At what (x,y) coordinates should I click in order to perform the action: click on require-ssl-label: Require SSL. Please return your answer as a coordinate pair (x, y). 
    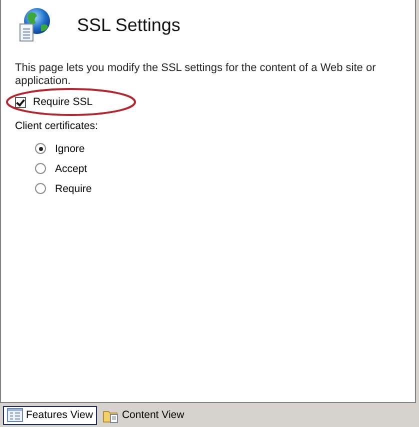
    Looking at the image, I should click on (63, 102).